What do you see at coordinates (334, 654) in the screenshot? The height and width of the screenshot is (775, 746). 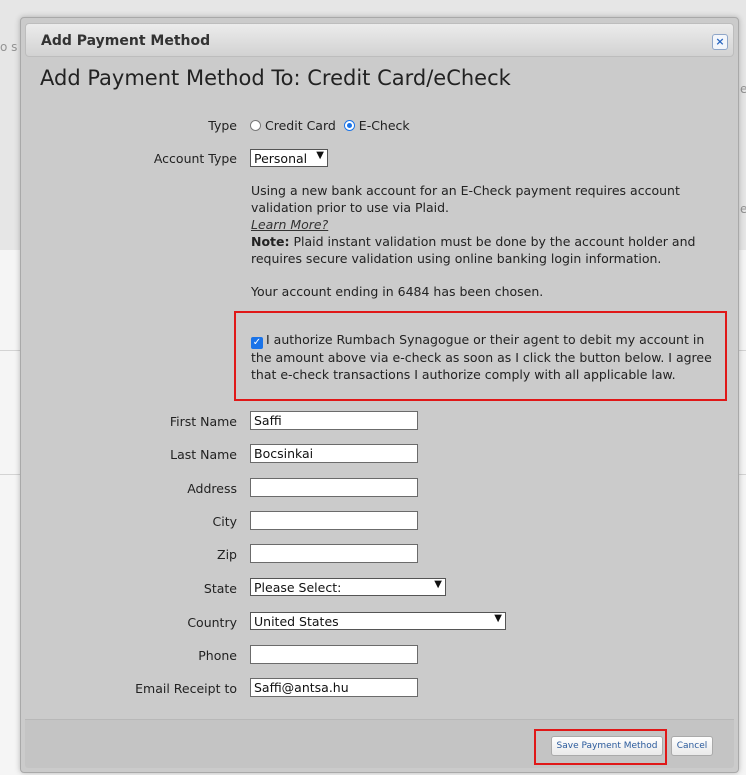 I see `phone-input` at bounding box center [334, 654].